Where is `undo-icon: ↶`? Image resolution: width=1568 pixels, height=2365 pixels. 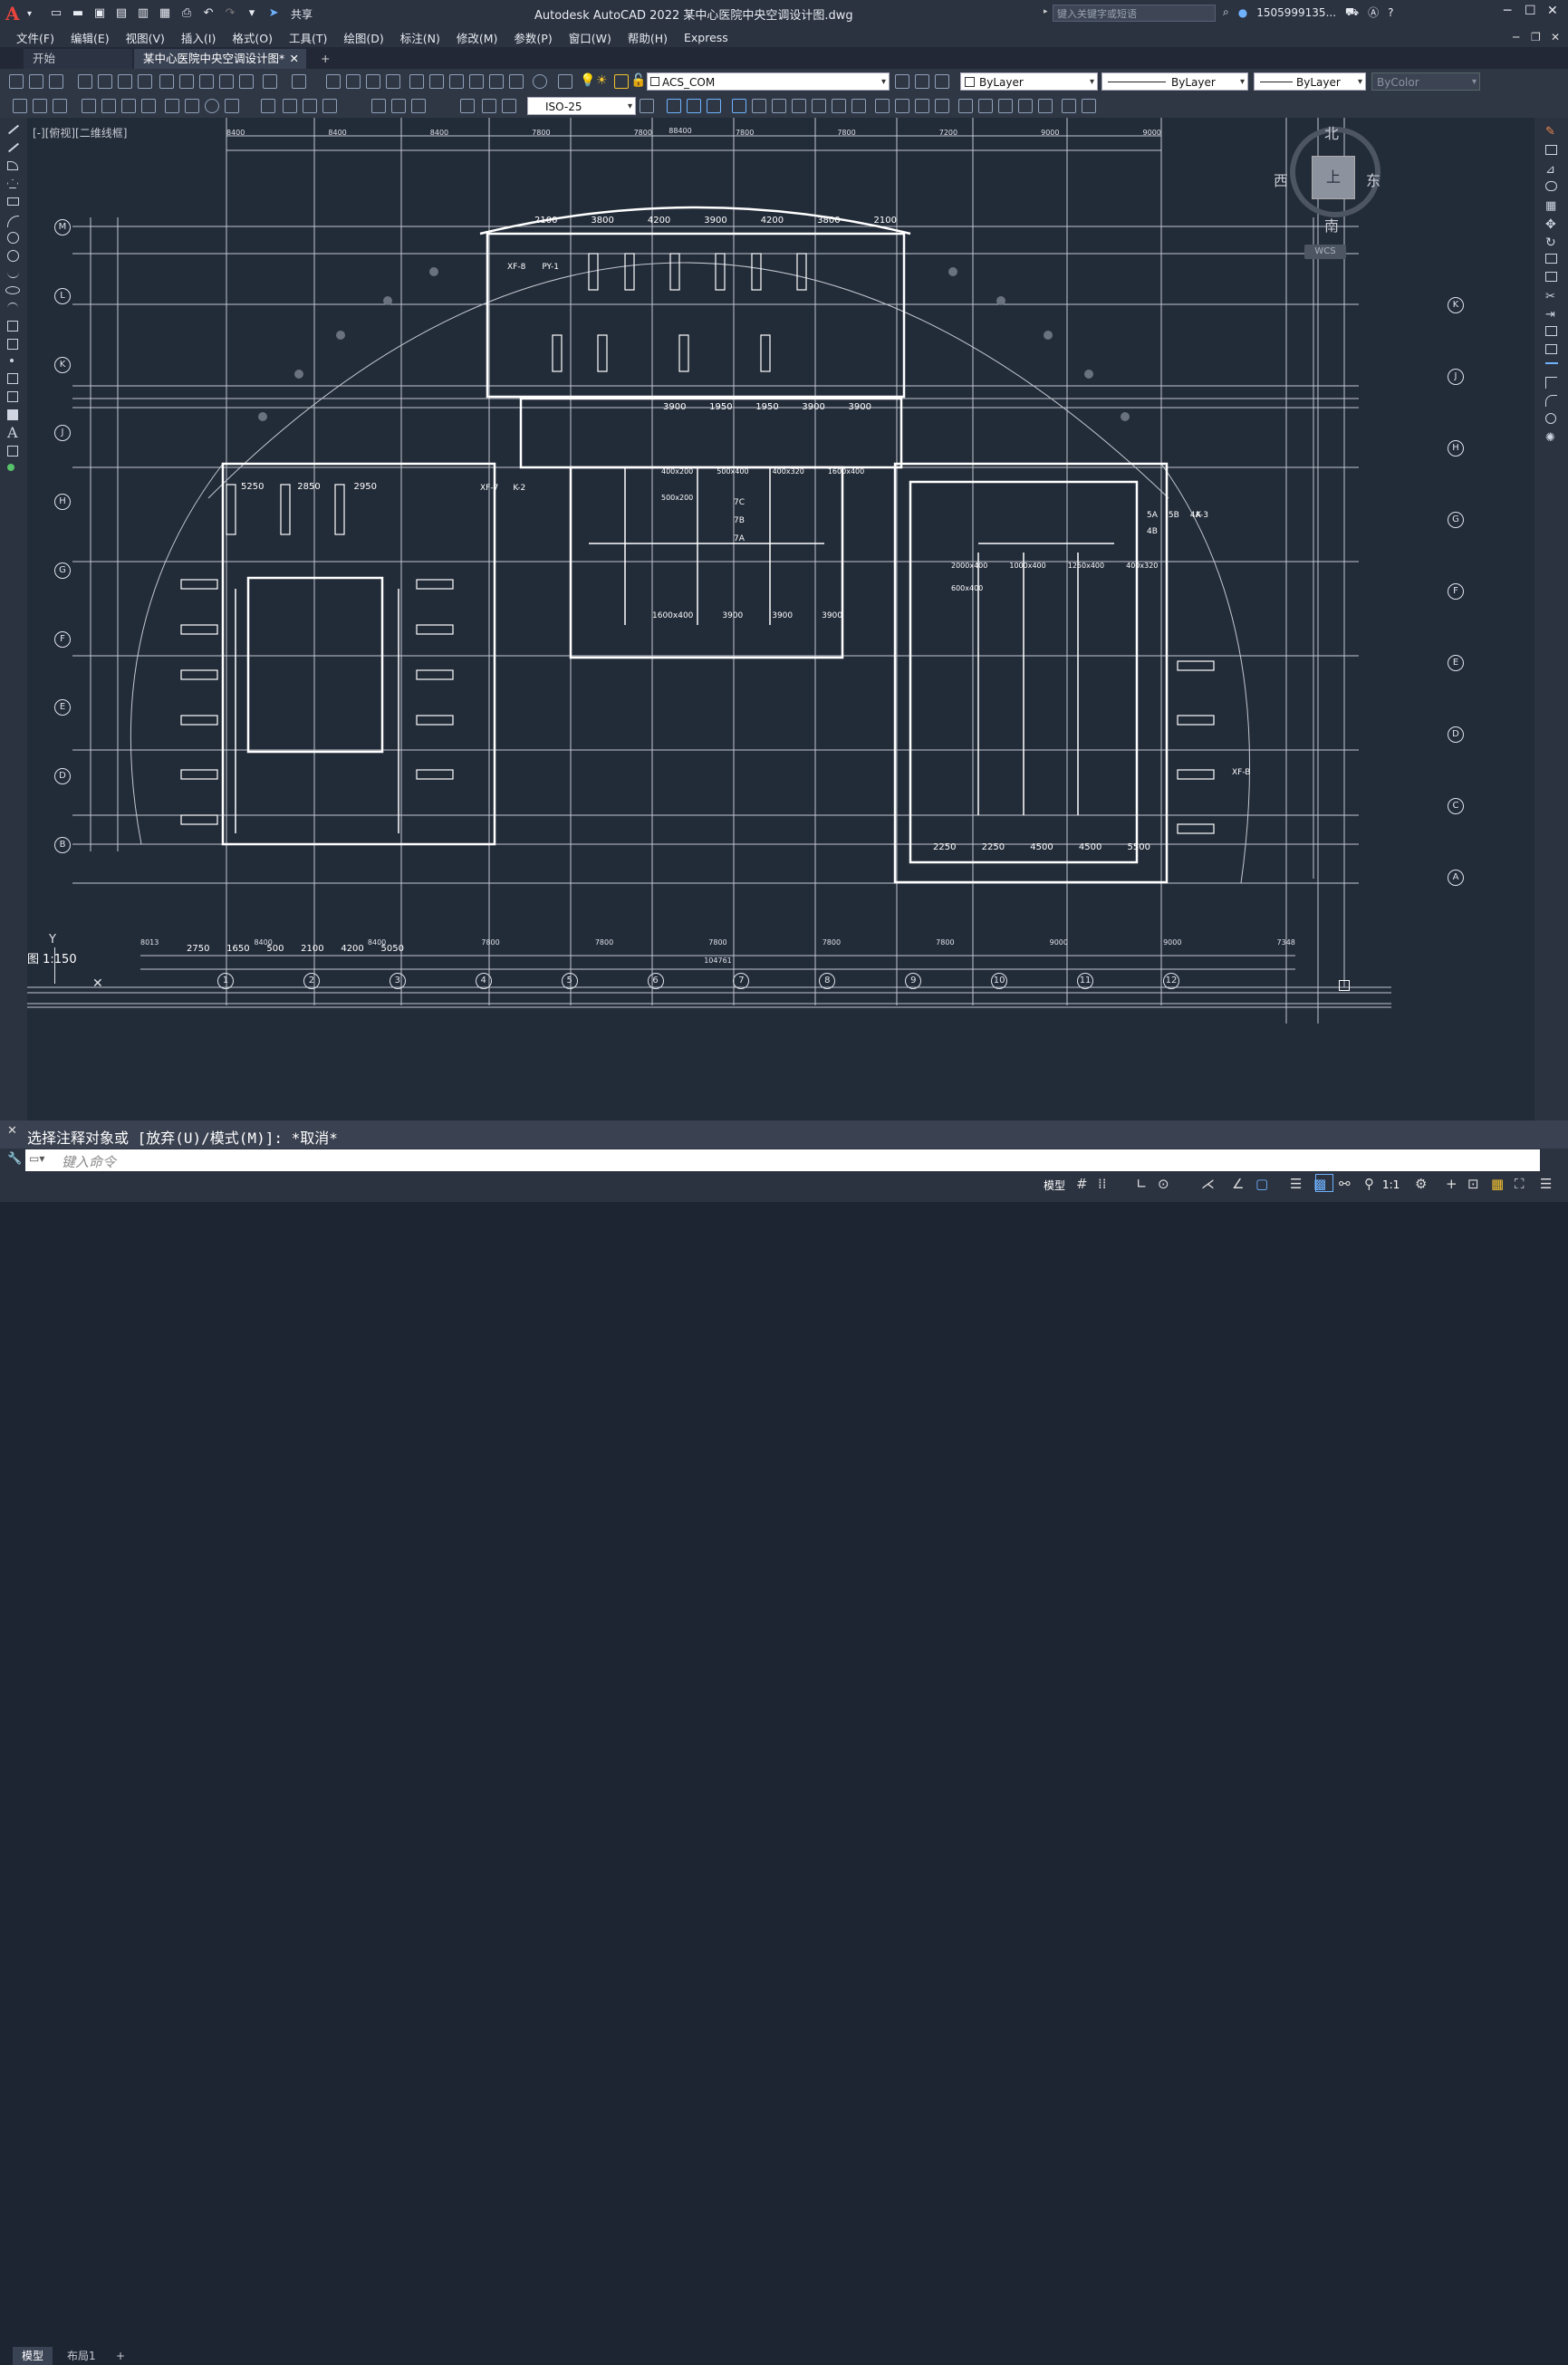
undo-icon: ↶ is located at coordinates (208, 13).